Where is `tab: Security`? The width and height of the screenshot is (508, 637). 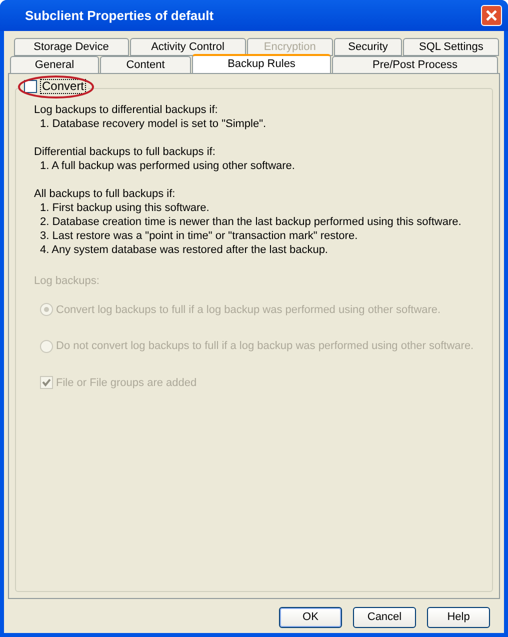 tab: Security is located at coordinates (368, 47).